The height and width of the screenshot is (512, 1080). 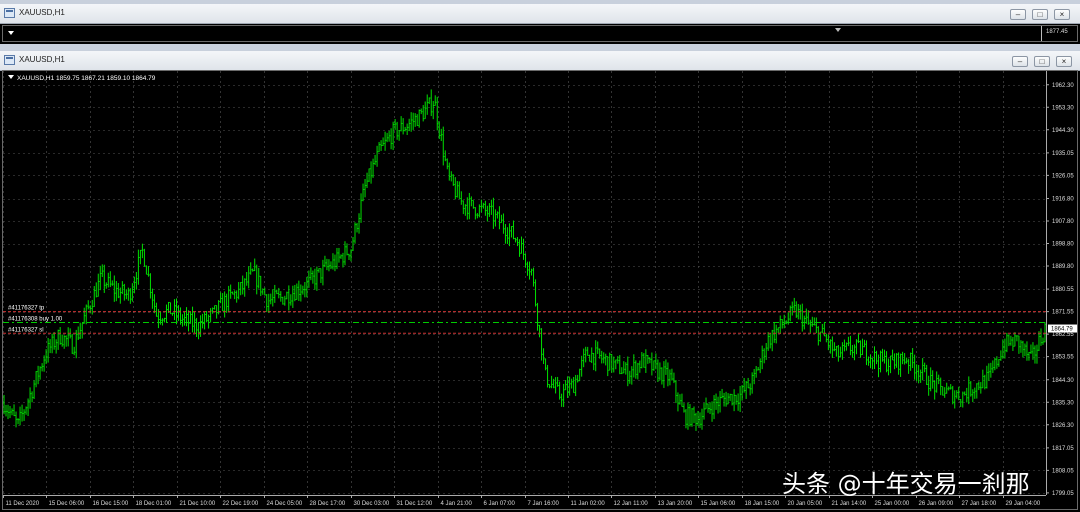 What do you see at coordinates (524, 309) in the screenshot?
I see `take-profit-line: #41176327 tp` at bounding box center [524, 309].